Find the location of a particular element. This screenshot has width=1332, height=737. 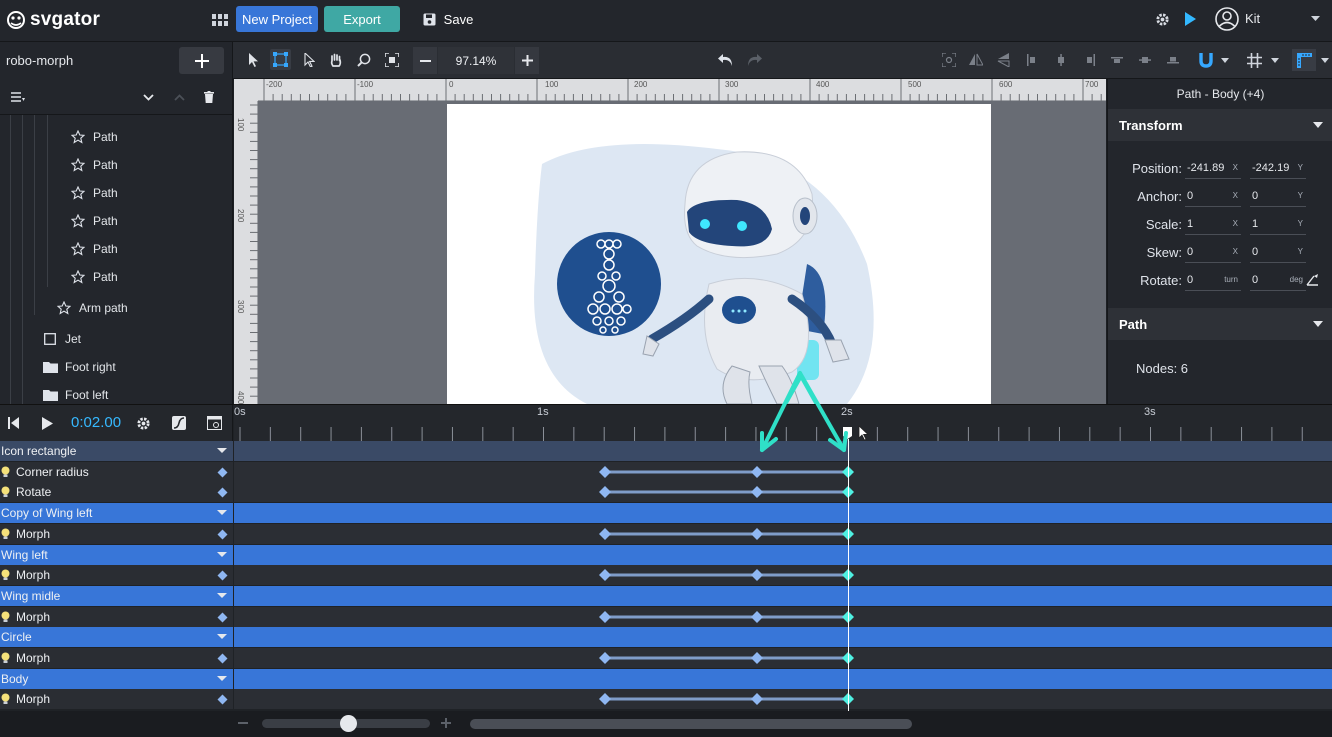

group-label: Wing left is located at coordinates (116, 554).